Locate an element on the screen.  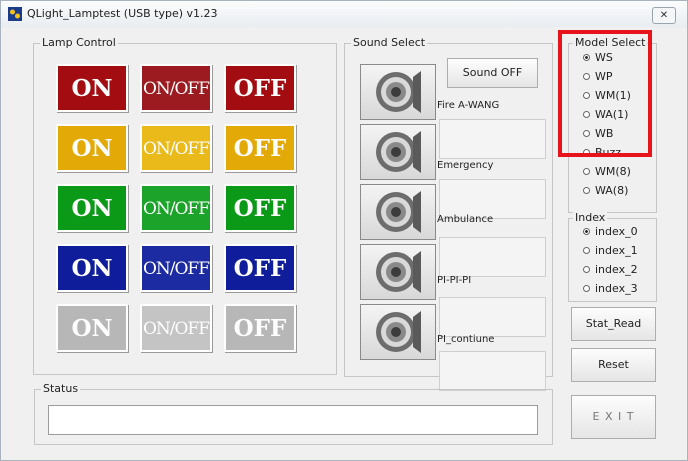
lamp-red-on-button: ON is located at coordinates (92, 88).